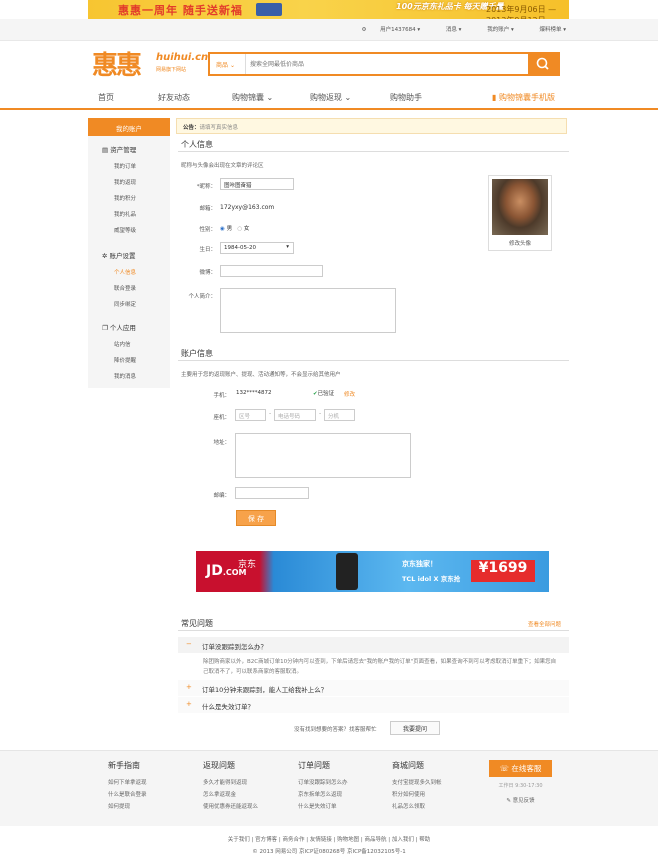 The height and width of the screenshot is (864, 658). What do you see at coordinates (127, 807) in the screenshot?
I see `footer-link: 如何提现` at bounding box center [127, 807].